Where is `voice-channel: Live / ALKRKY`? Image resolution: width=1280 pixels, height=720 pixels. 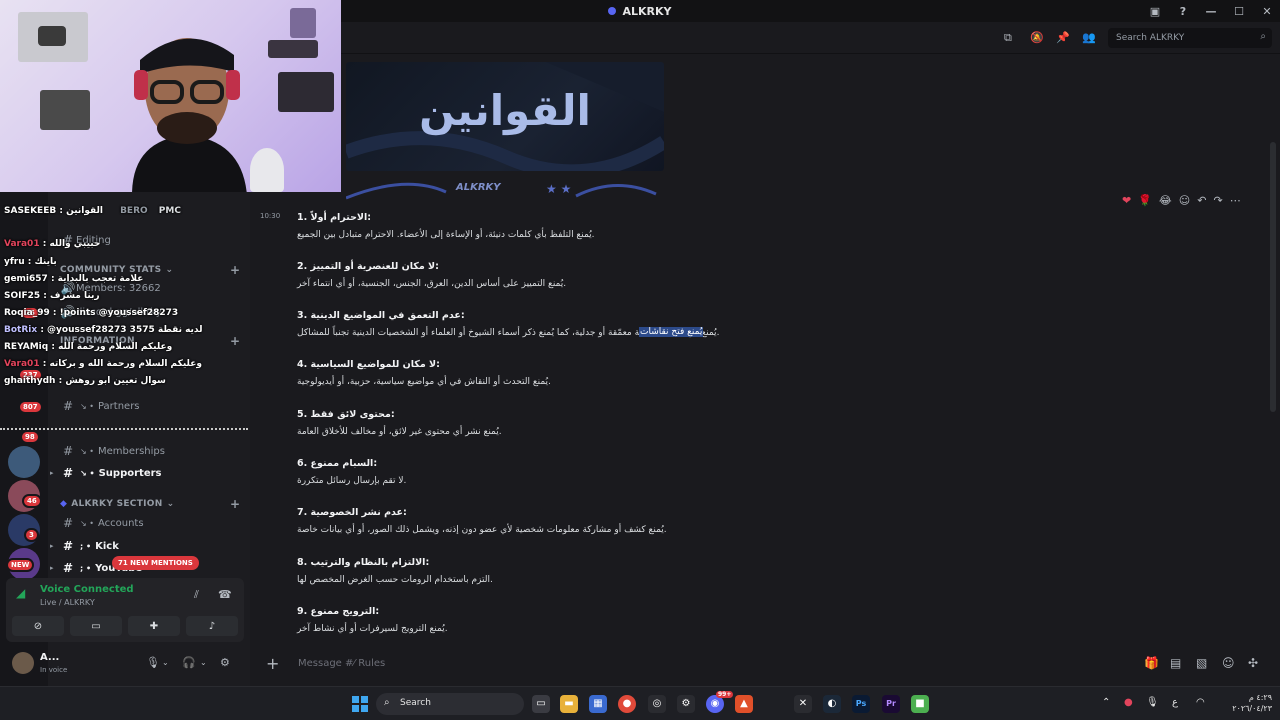 voice-channel: Live / ALKRKY is located at coordinates (67, 602).